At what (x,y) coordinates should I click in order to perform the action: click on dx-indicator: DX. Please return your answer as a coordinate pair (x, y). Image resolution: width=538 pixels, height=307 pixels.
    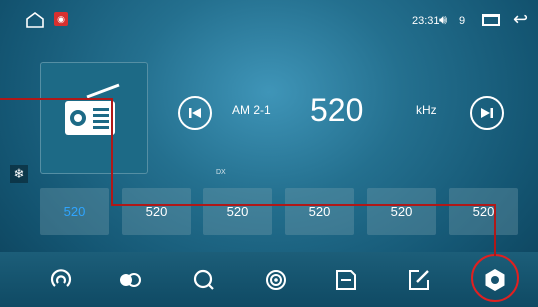
    Looking at the image, I should click on (221, 172).